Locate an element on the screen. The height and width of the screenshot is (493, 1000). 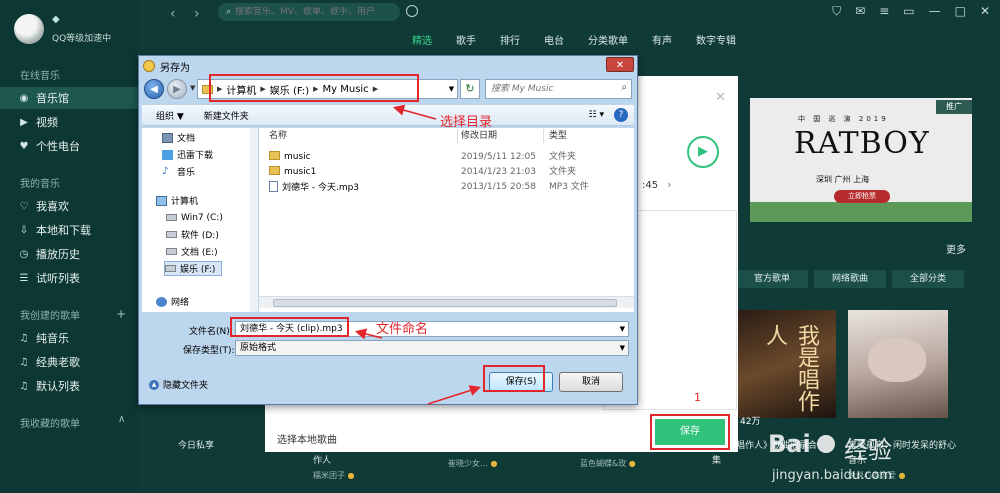
svg-text: Bai is located at coordinates (789, 444).